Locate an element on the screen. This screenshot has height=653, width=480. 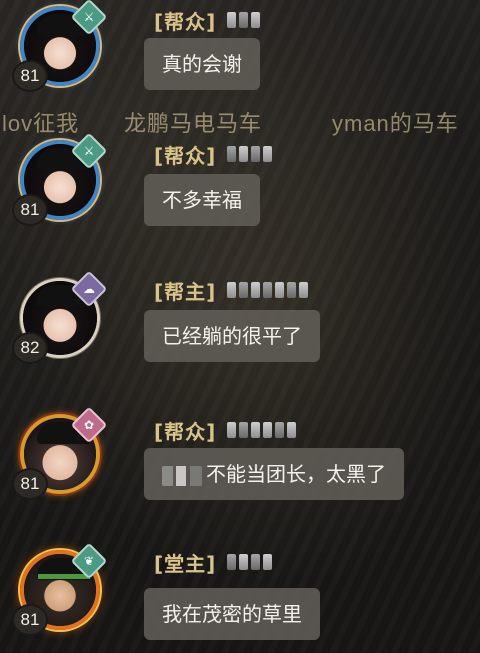
message-text: 我在茂密的草里 is located at coordinates (232, 614).